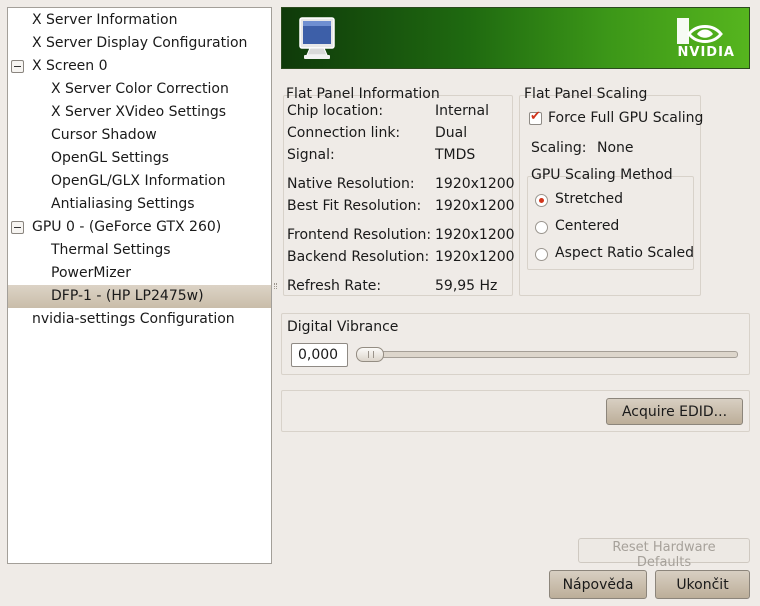 The width and height of the screenshot is (760, 606). What do you see at coordinates (541, 254) in the screenshot?
I see `aspect-ratio-scaled-radio` at bounding box center [541, 254].